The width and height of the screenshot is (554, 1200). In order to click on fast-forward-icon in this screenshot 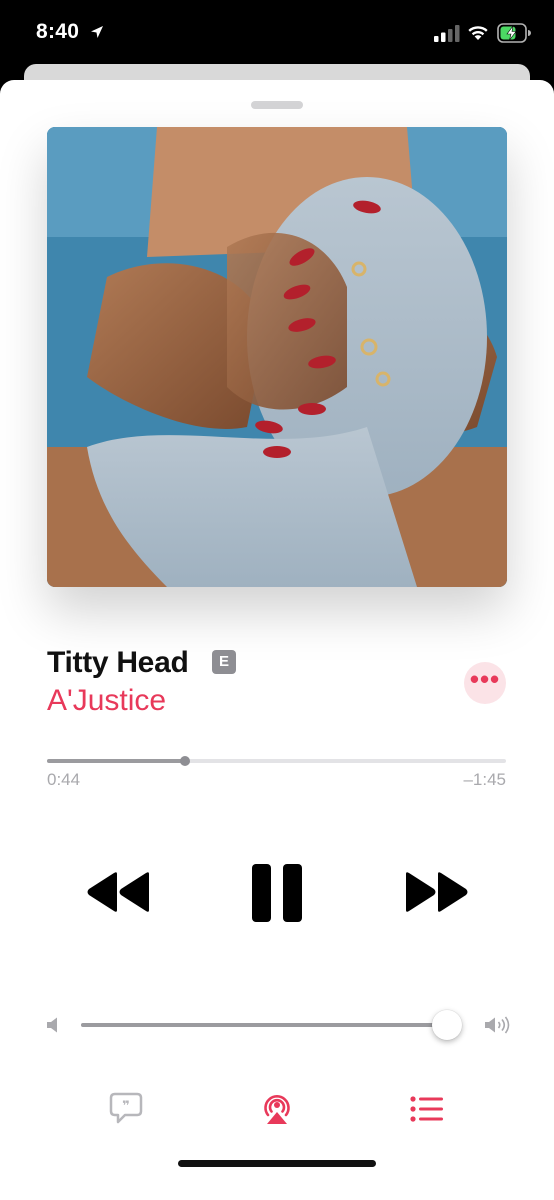, I will do `click(437, 892)`.